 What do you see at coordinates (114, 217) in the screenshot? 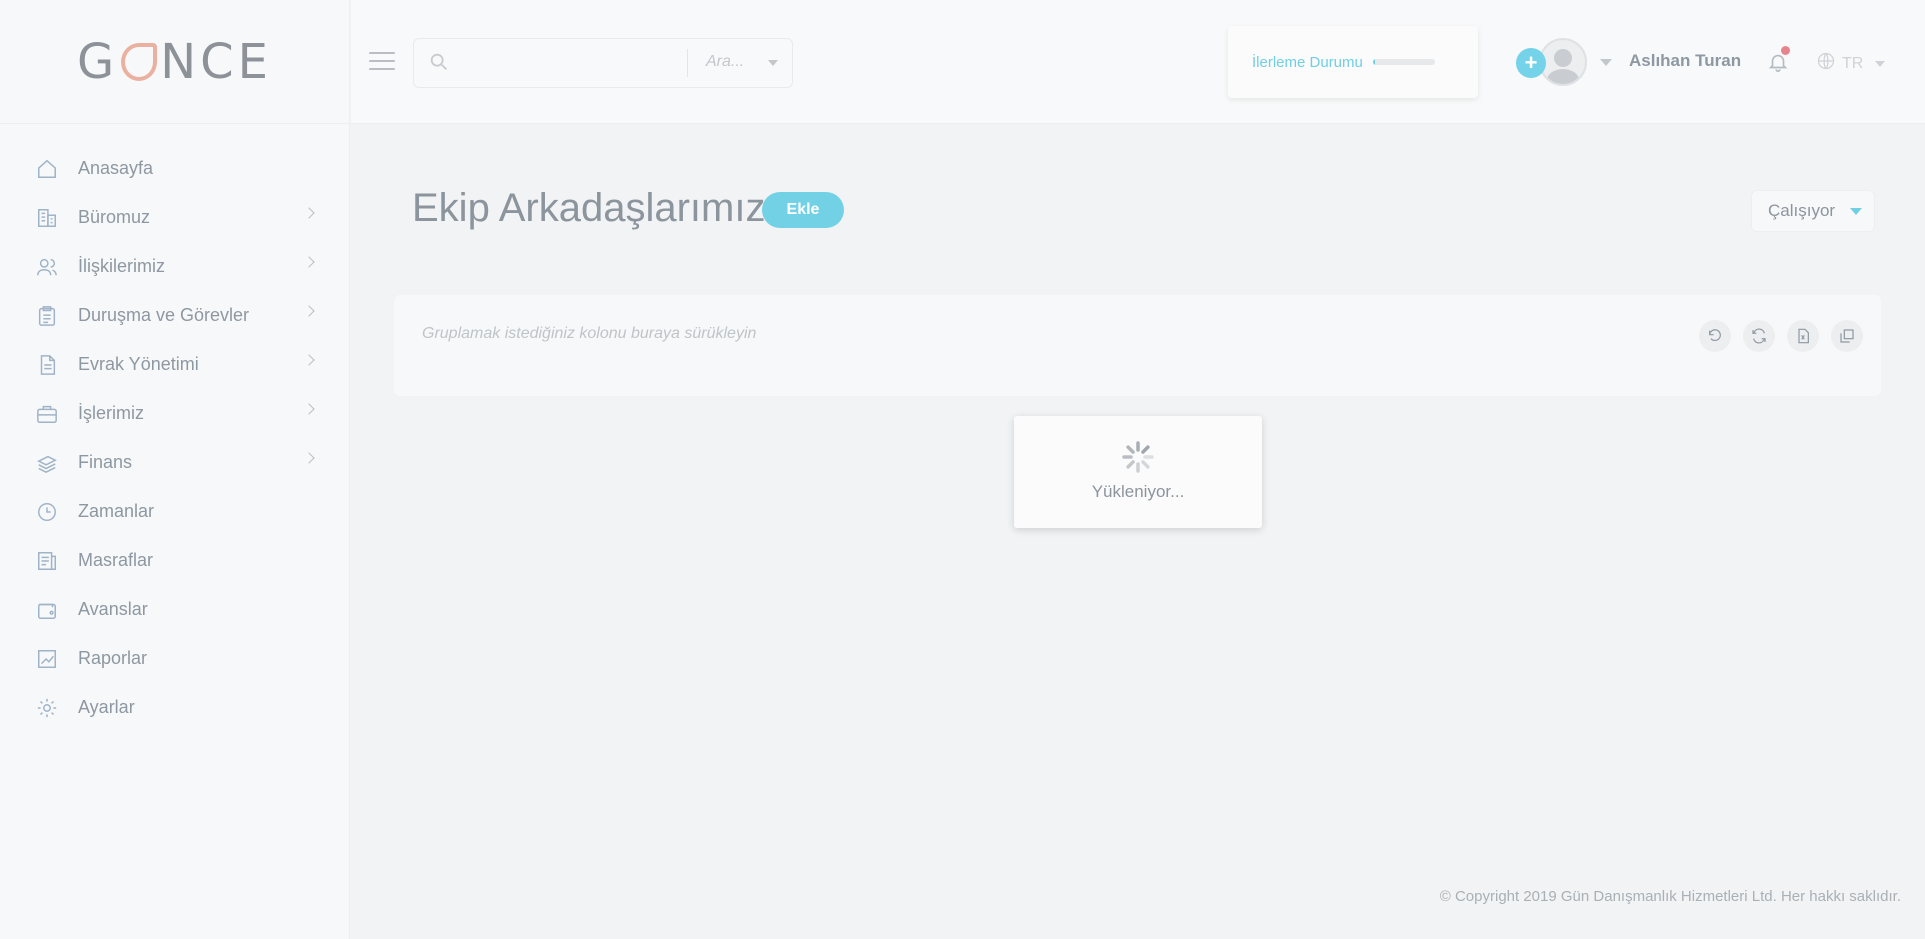
I see `sidebar-item-label: Büromuz` at bounding box center [114, 217].